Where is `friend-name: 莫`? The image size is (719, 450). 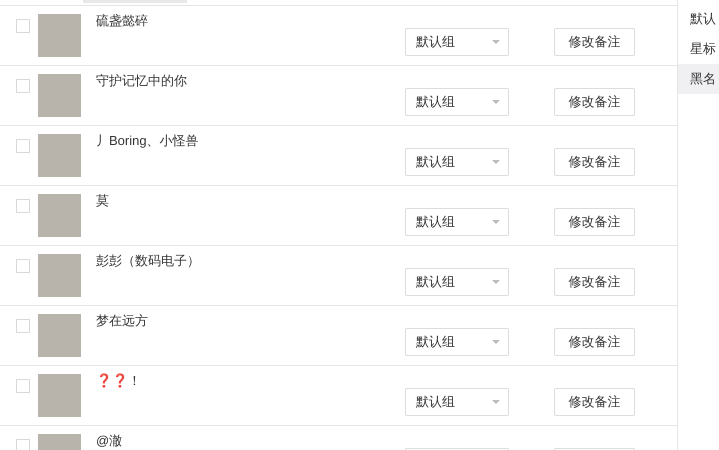 friend-name: 莫 is located at coordinates (103, 200).